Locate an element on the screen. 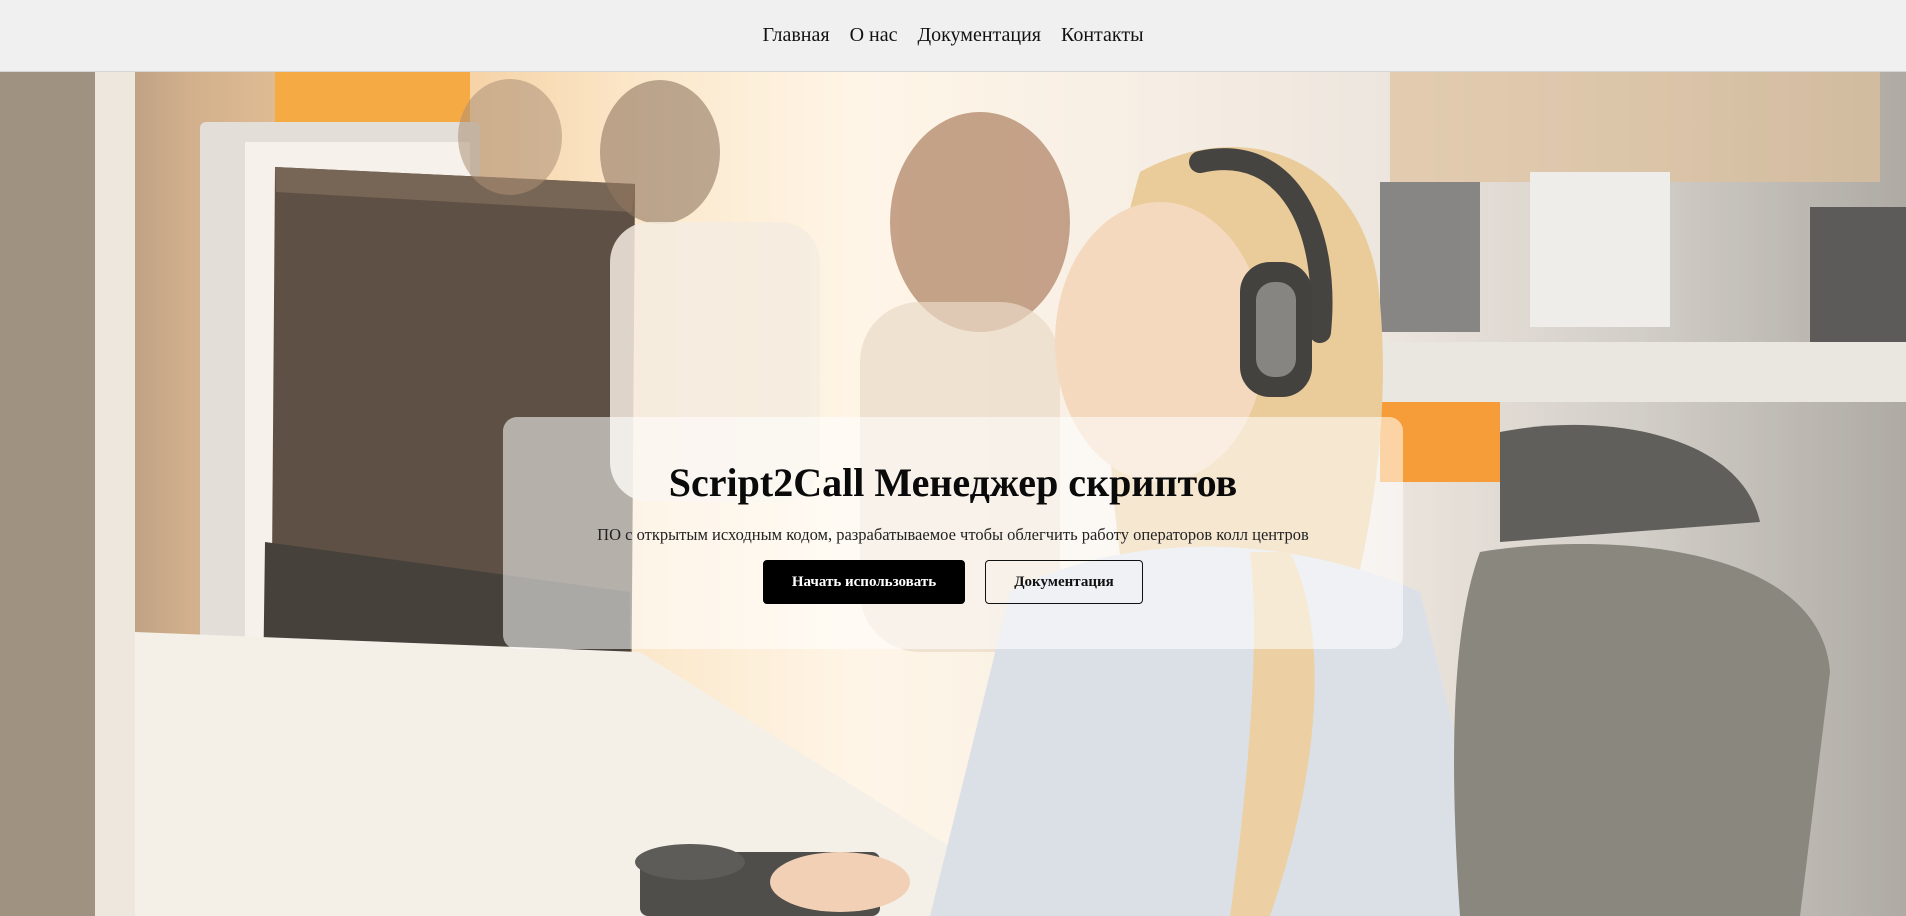 Image resolution: width=1906 pixels, height=916 pixels. hero-button-row: Начать использовать Документация is located at coordinates (953, 582).